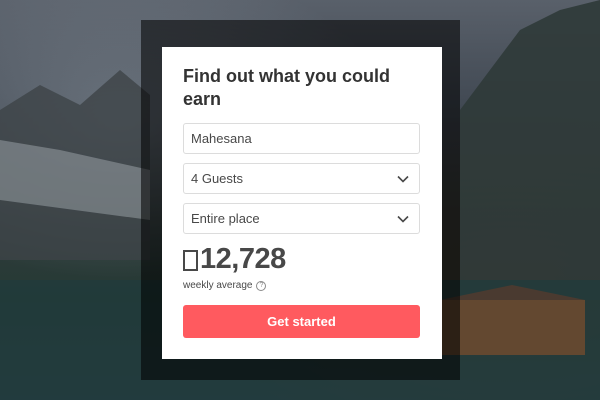  What do you see at coordinates (221, 138) in the screenshot?
I see `location-value: Mahesana` at bounding box center [221, 138].